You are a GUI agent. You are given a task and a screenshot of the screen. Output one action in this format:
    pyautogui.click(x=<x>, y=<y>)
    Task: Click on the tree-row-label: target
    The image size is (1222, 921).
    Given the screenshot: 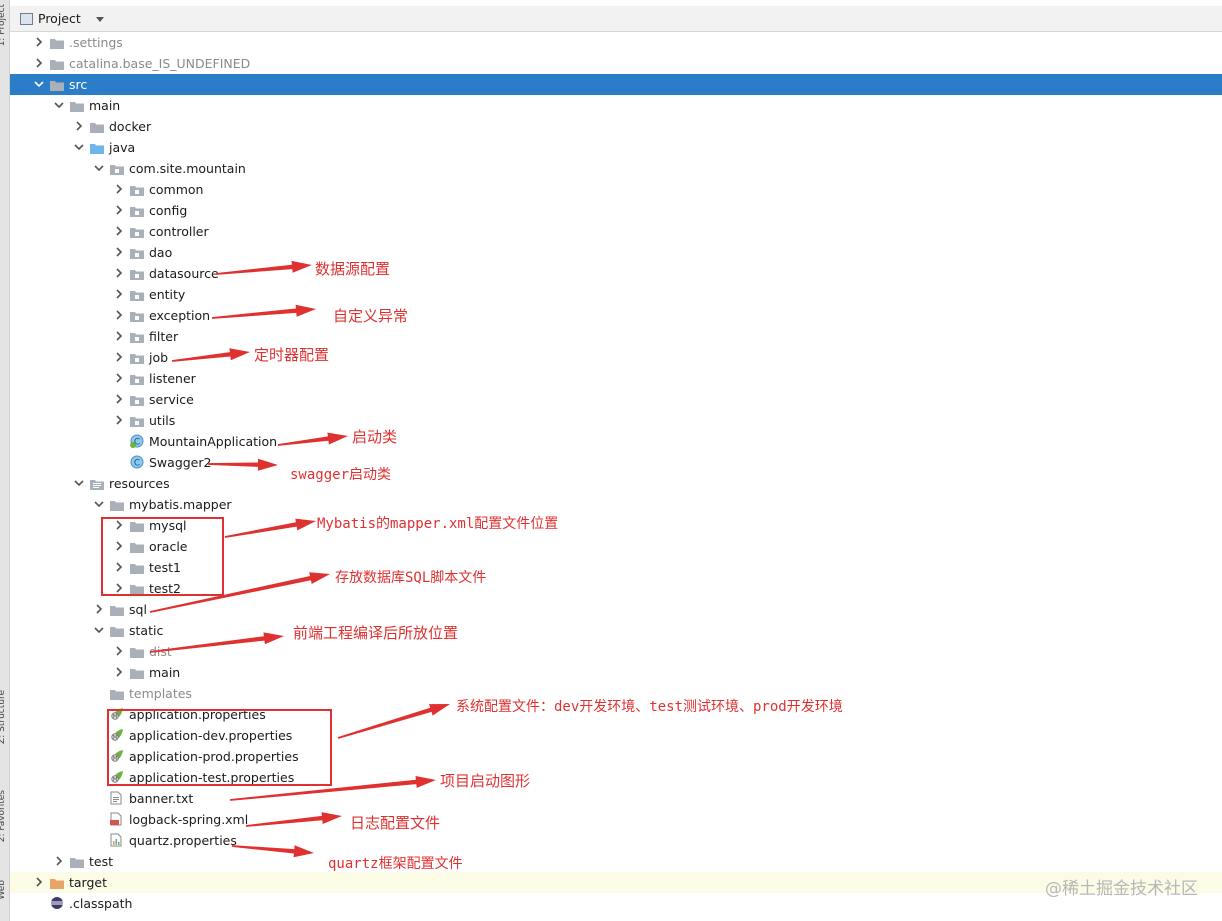 What is the action you would take?
    pyautogui.click(x=88, y=882)
    